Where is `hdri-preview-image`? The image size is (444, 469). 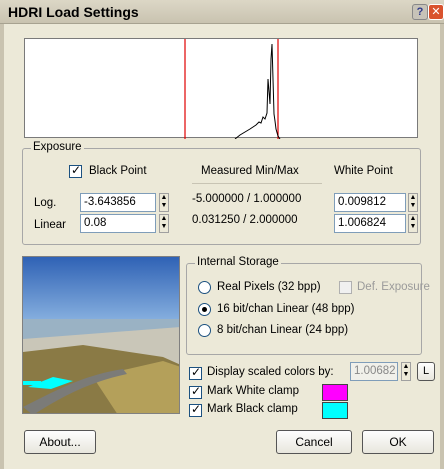
hdri-preview-image is located at coordinates (101, 335).